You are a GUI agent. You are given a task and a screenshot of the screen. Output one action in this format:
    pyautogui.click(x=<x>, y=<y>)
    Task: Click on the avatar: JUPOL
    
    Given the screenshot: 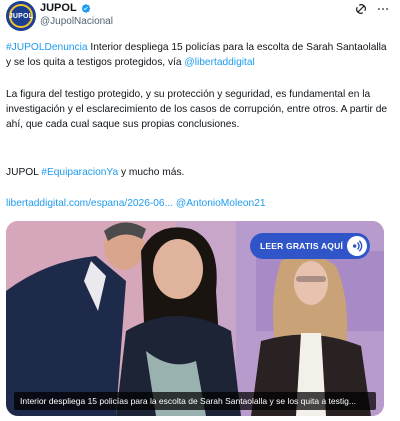 What is the action you would take?
    pyautogui.click(x=21, y=16)
    